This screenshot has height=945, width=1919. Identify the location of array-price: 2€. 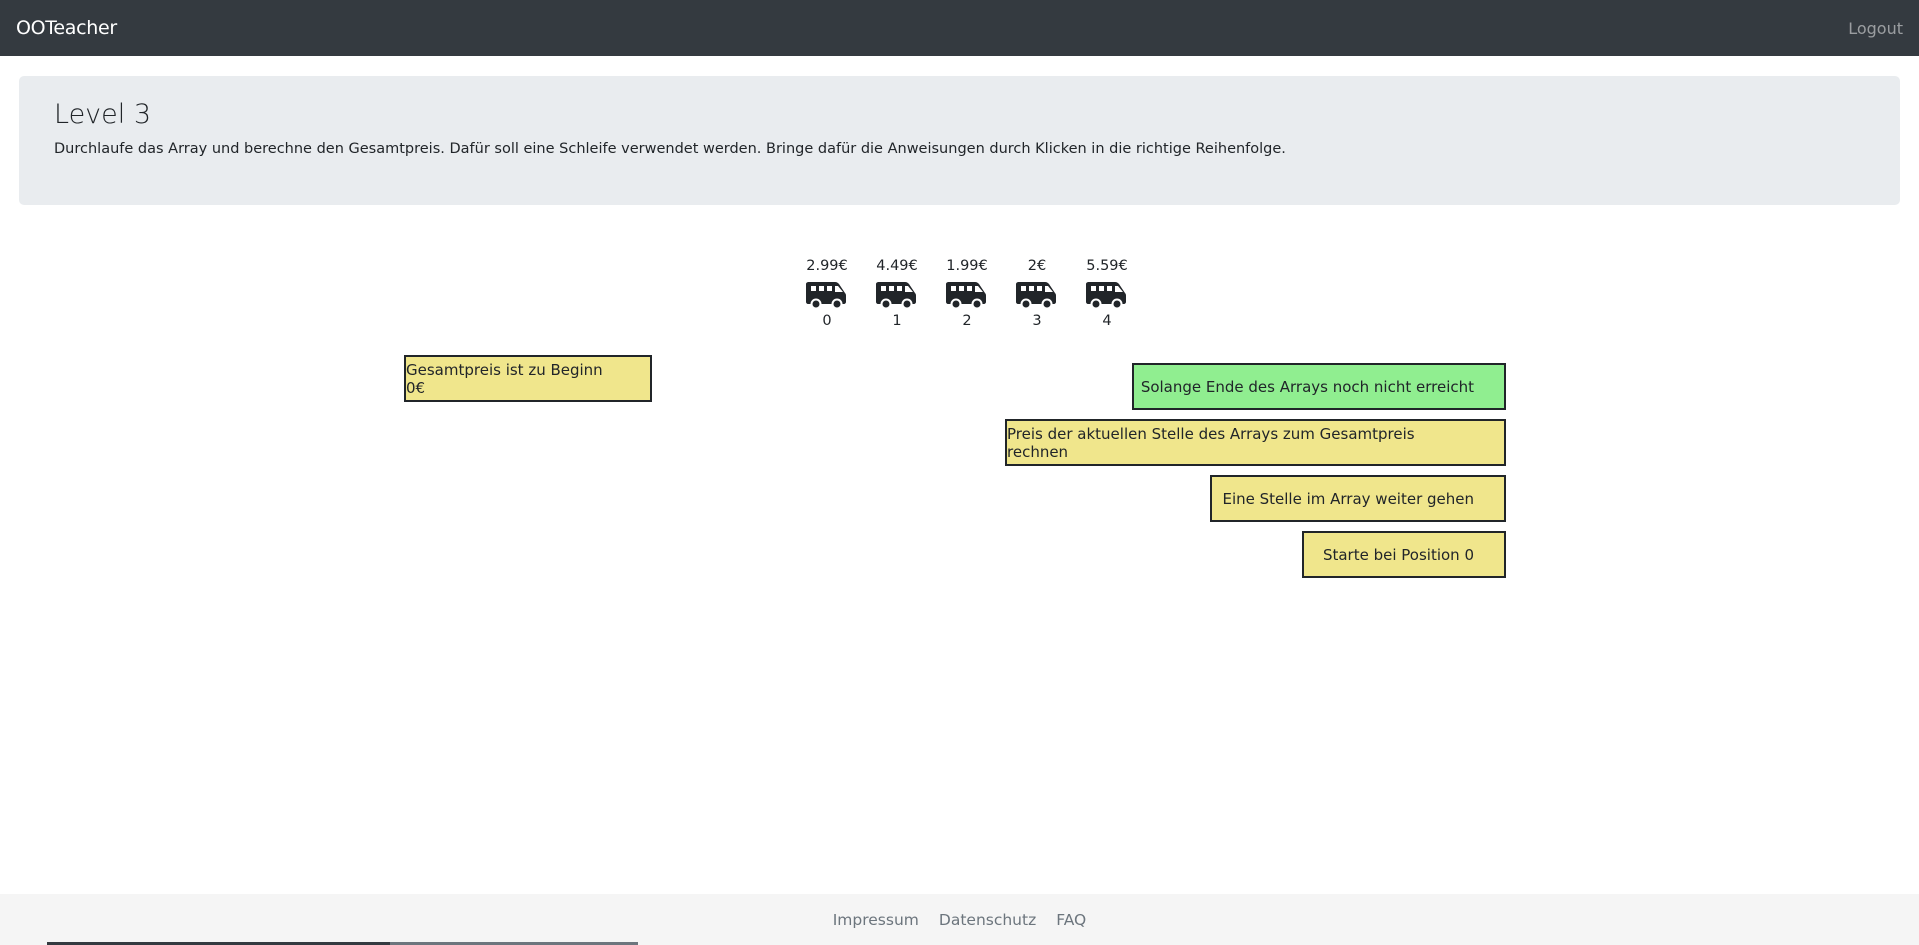
(1037, 266).